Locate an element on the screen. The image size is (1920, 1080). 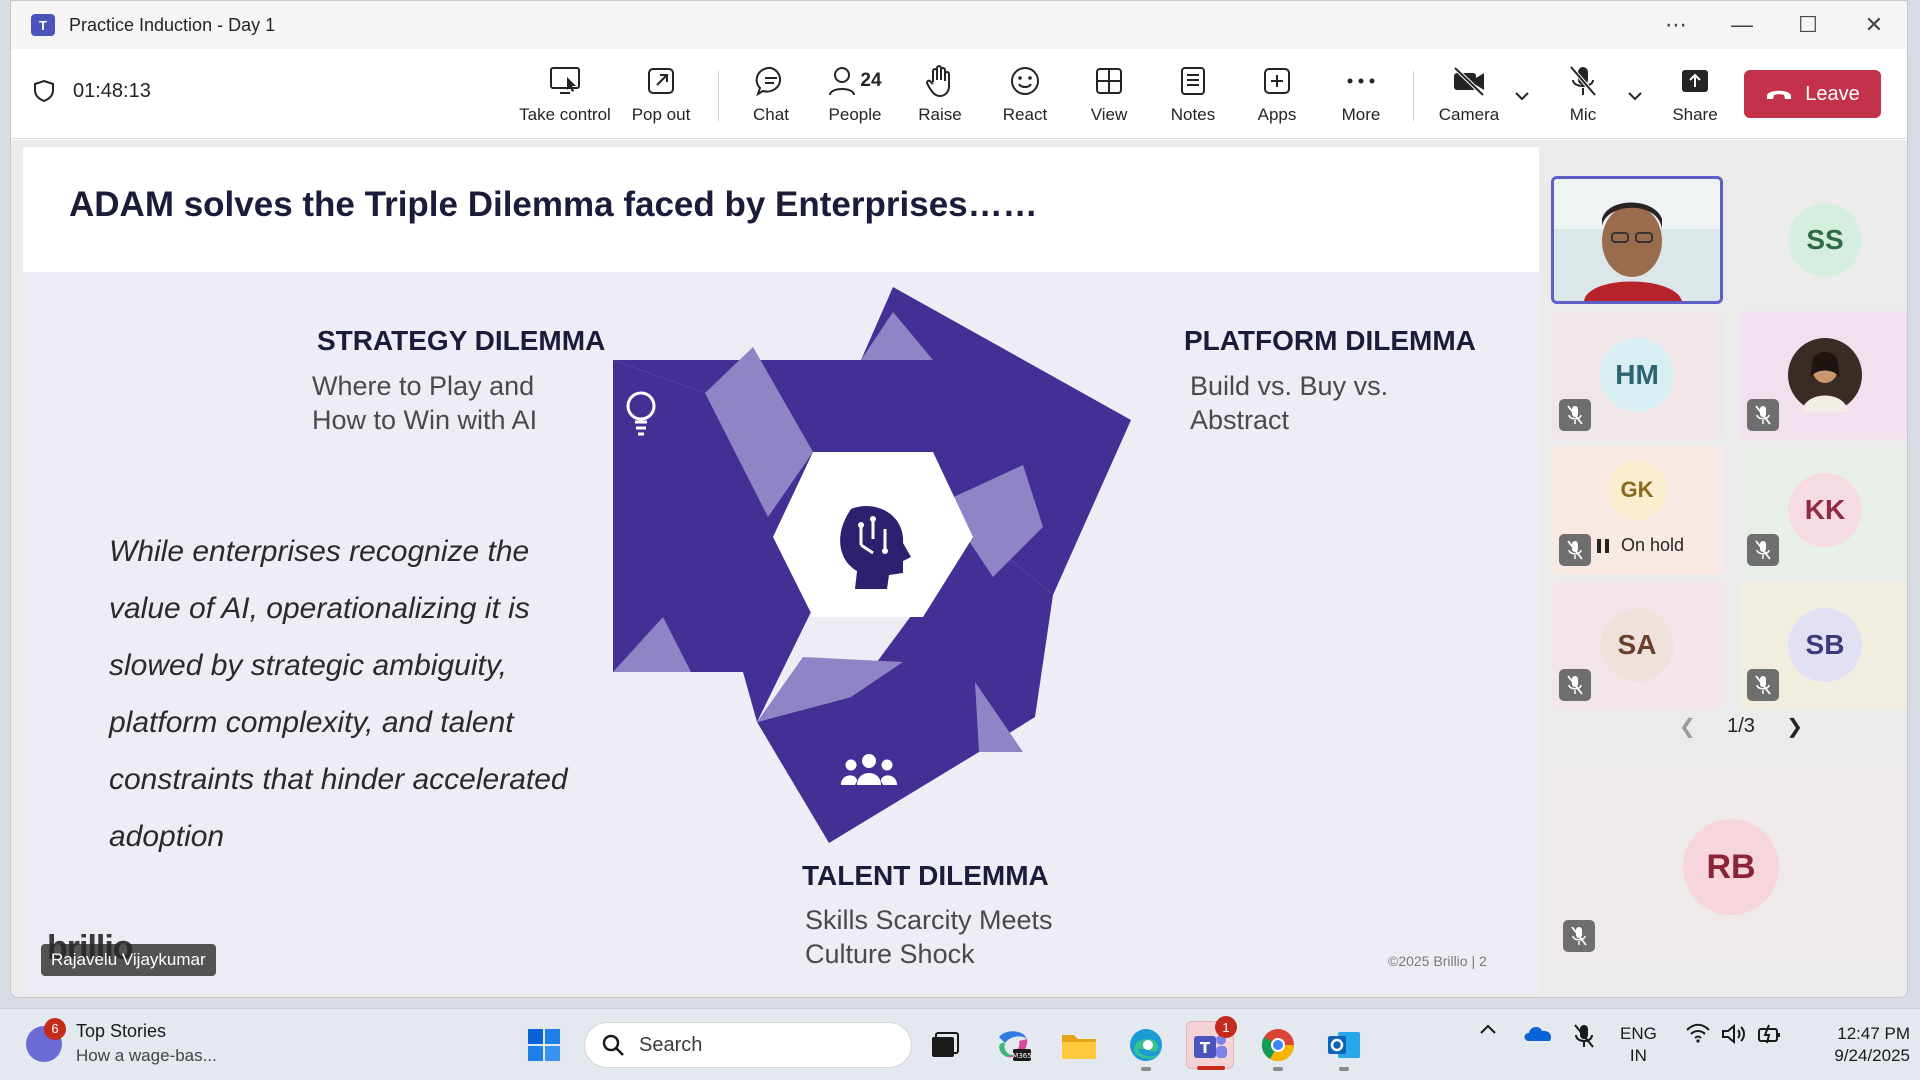
slide-copyright: ©2025 Brillio | 2 is located at coordinates (1437, 961).